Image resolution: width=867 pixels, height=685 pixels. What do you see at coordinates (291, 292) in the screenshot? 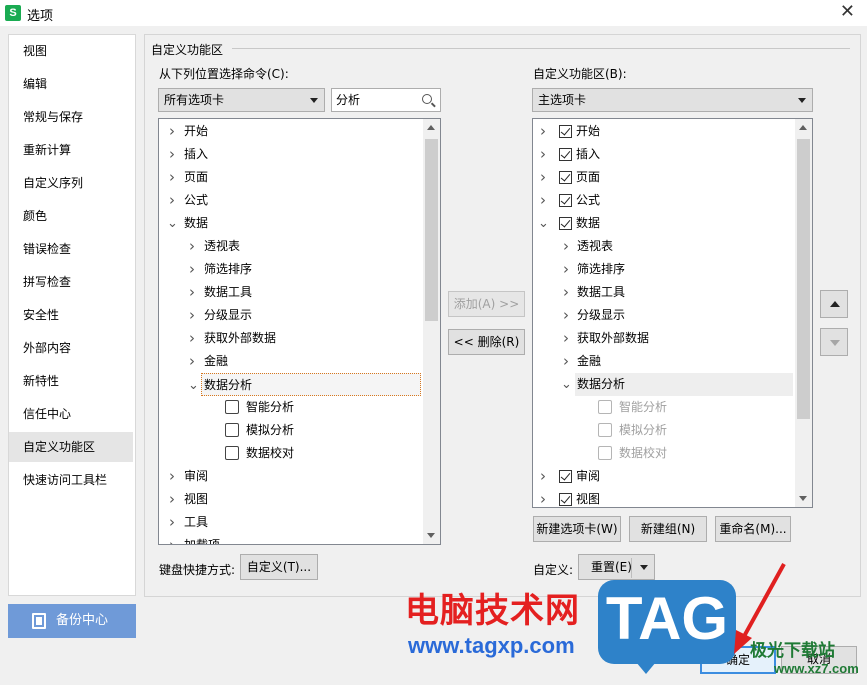
I see `tree-item: 数据工具` at bounding box center [291, 292].